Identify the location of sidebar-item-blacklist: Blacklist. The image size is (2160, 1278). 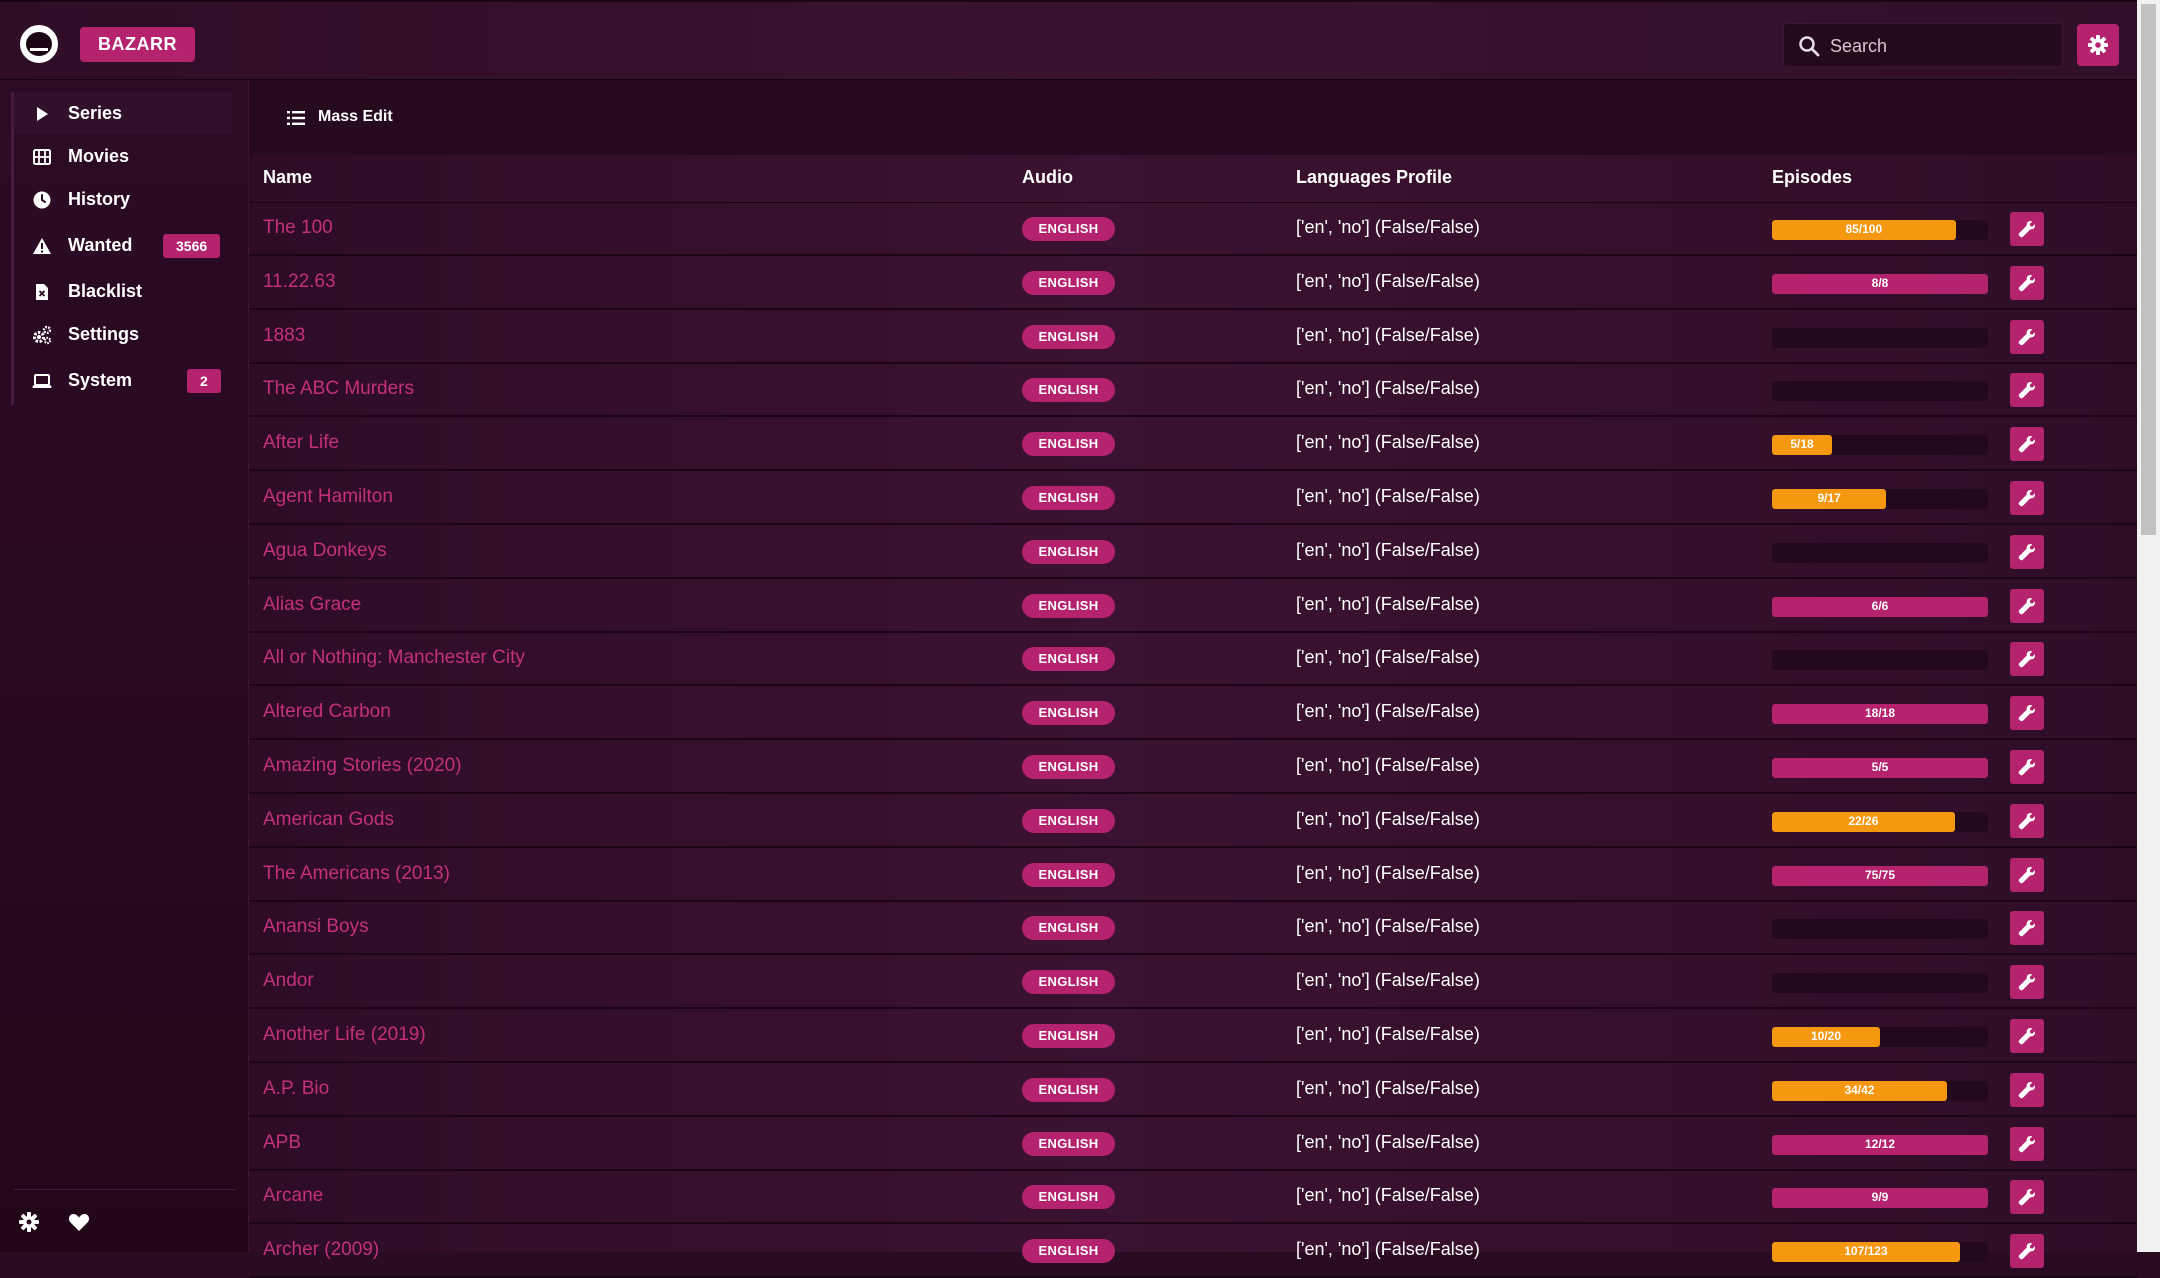
(123, 291).